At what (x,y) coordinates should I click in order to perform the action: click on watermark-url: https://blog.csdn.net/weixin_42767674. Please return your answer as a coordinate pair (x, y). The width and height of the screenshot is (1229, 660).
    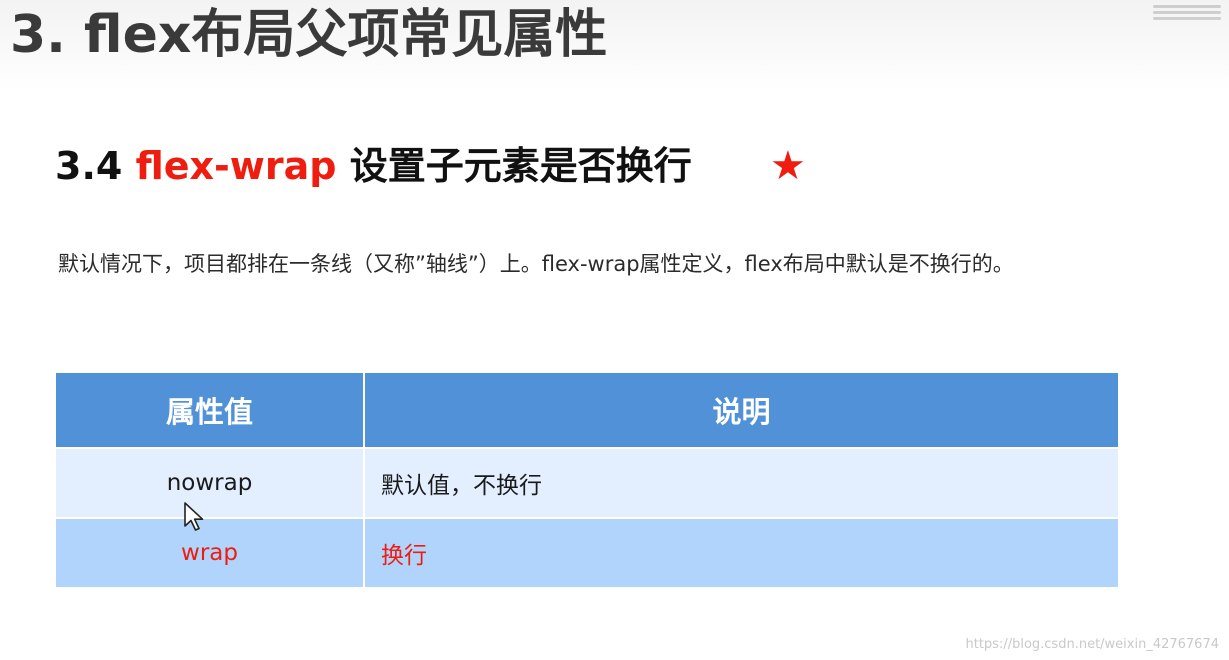
    Looking at the image, I should click on (1092, 644).